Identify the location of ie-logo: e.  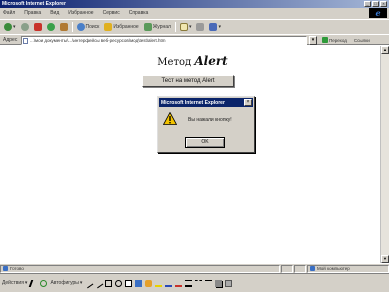
(378, 13).